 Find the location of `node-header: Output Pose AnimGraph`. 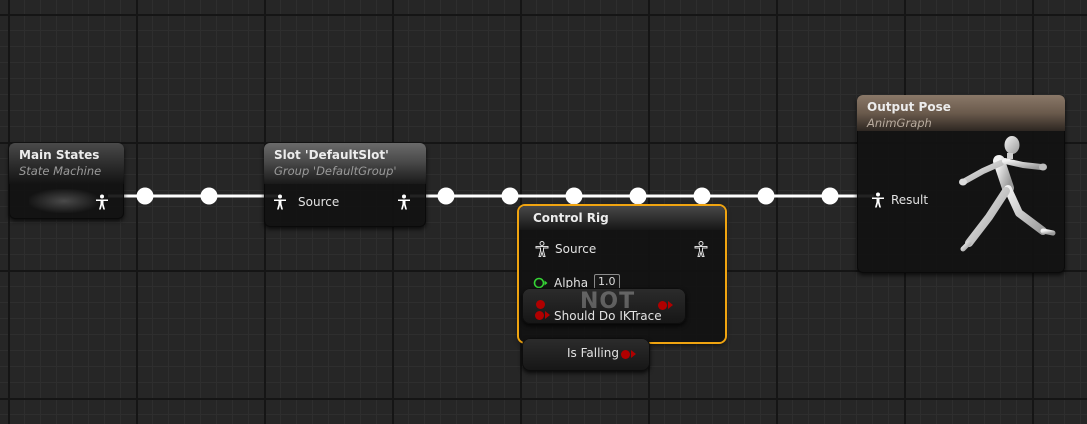

node-header: Output Pose AnimGraph is located at coordinates (961, 113).